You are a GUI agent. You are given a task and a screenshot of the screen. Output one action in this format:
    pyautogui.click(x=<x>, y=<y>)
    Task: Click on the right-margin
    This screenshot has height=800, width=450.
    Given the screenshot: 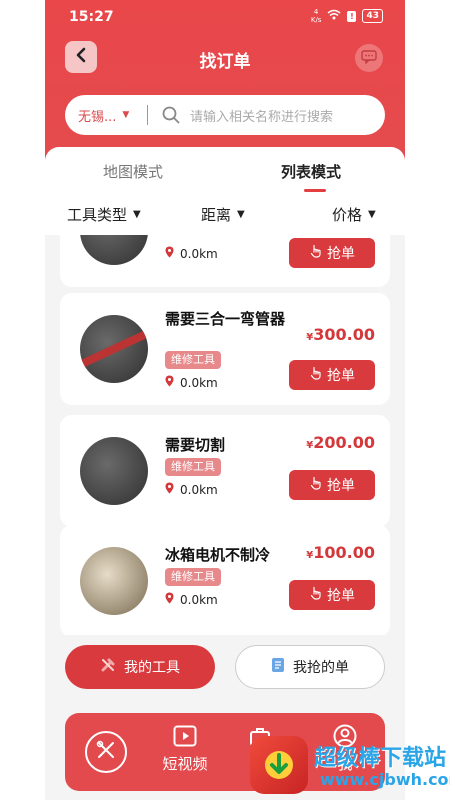 What is the action you would take?
    pyautogui.click(x=427, y=400)
    